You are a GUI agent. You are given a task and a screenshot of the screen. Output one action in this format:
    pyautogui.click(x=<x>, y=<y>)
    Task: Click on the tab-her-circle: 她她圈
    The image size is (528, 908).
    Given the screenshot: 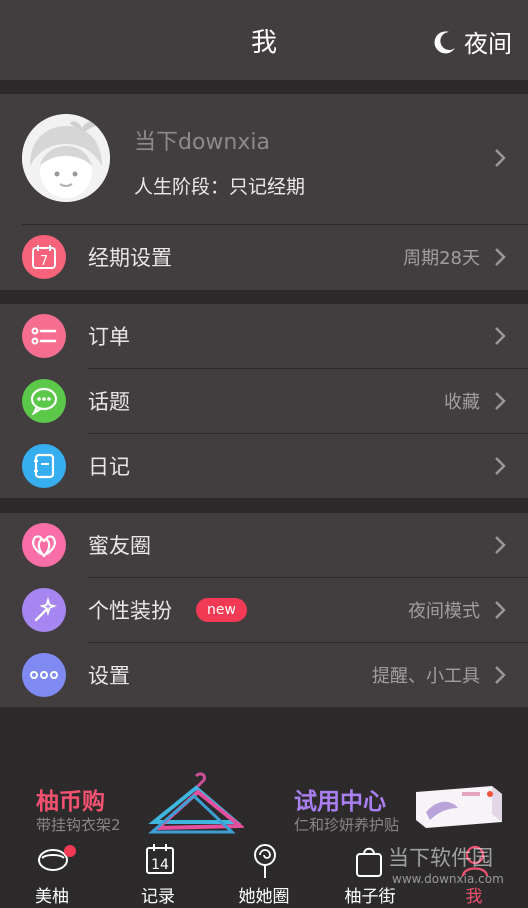 What is the action you would take?
    pyautogui.click(x=264, y=874)
    